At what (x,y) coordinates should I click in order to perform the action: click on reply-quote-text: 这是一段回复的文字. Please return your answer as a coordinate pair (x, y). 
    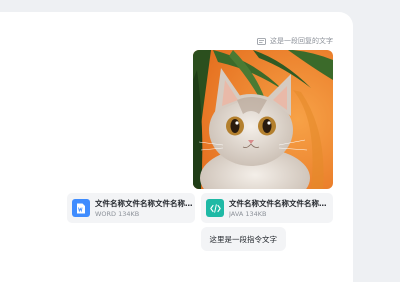
    Looking at the image, I should click on (301, 41).